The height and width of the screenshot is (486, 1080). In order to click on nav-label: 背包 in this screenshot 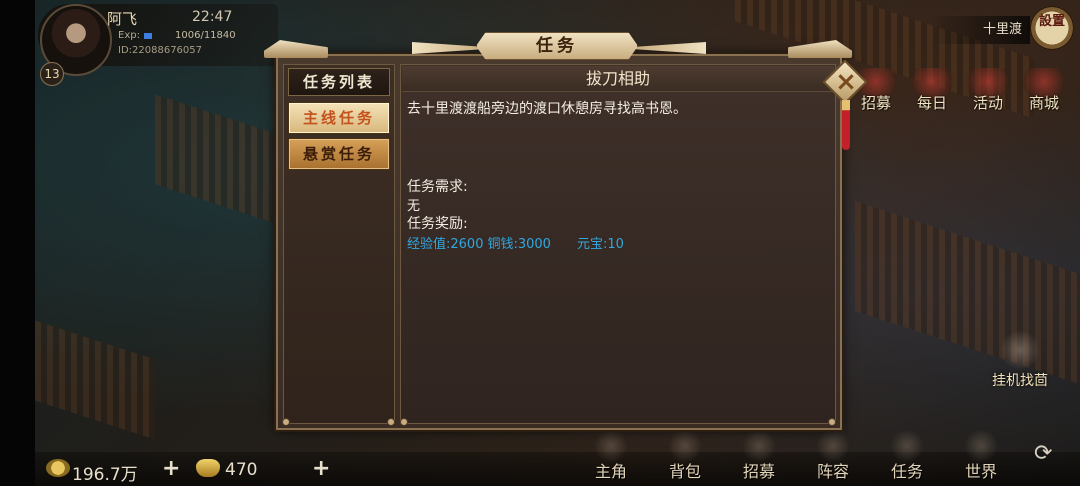, I will do `click(684, 471)`.